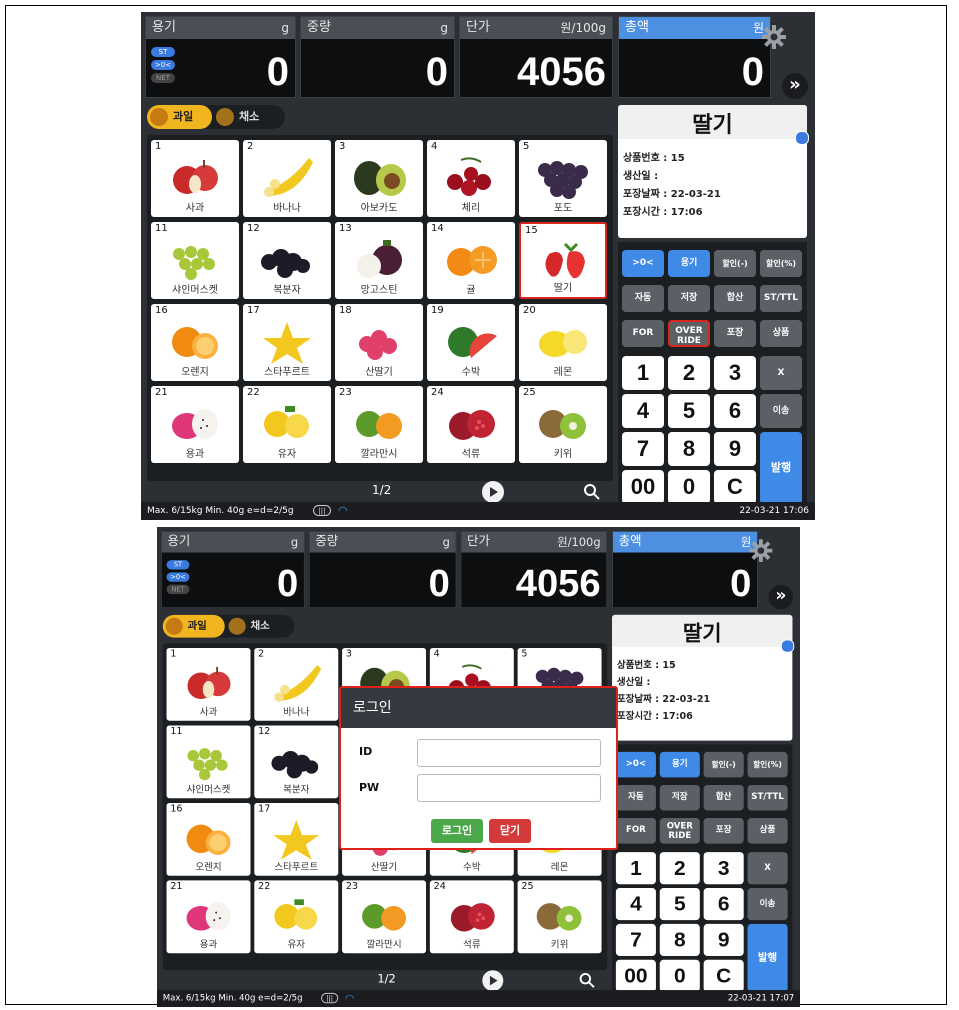  What do you see at coordinates (563, 178) in the screenshot?
I see `product-tile: 5 포도` at bounding box center [563, 178].